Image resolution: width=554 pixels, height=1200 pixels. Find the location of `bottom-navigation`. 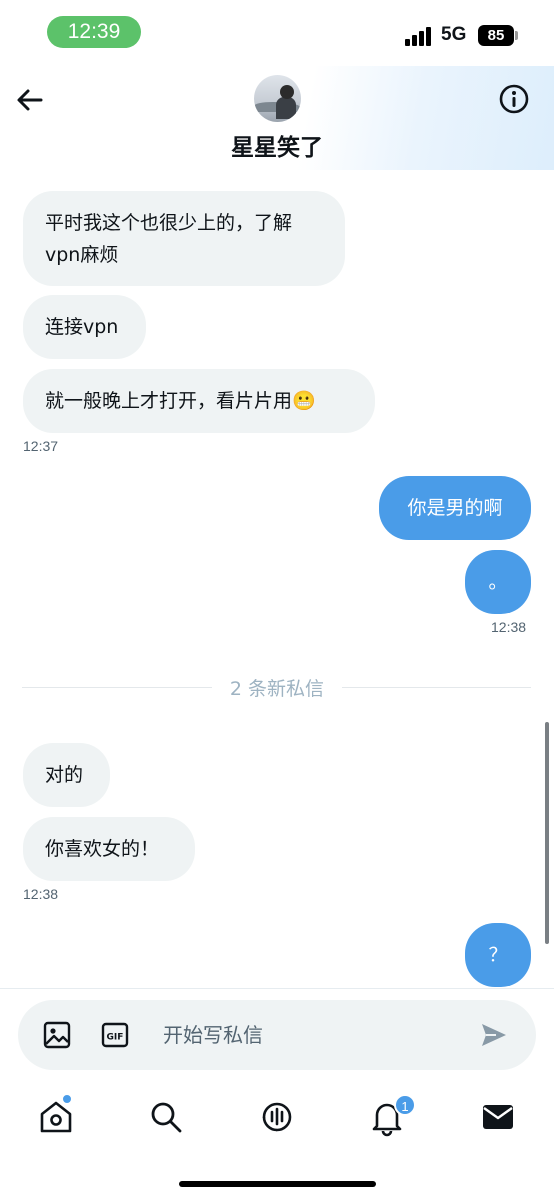

bottom-navigation is located at coordinates (277, 1117).